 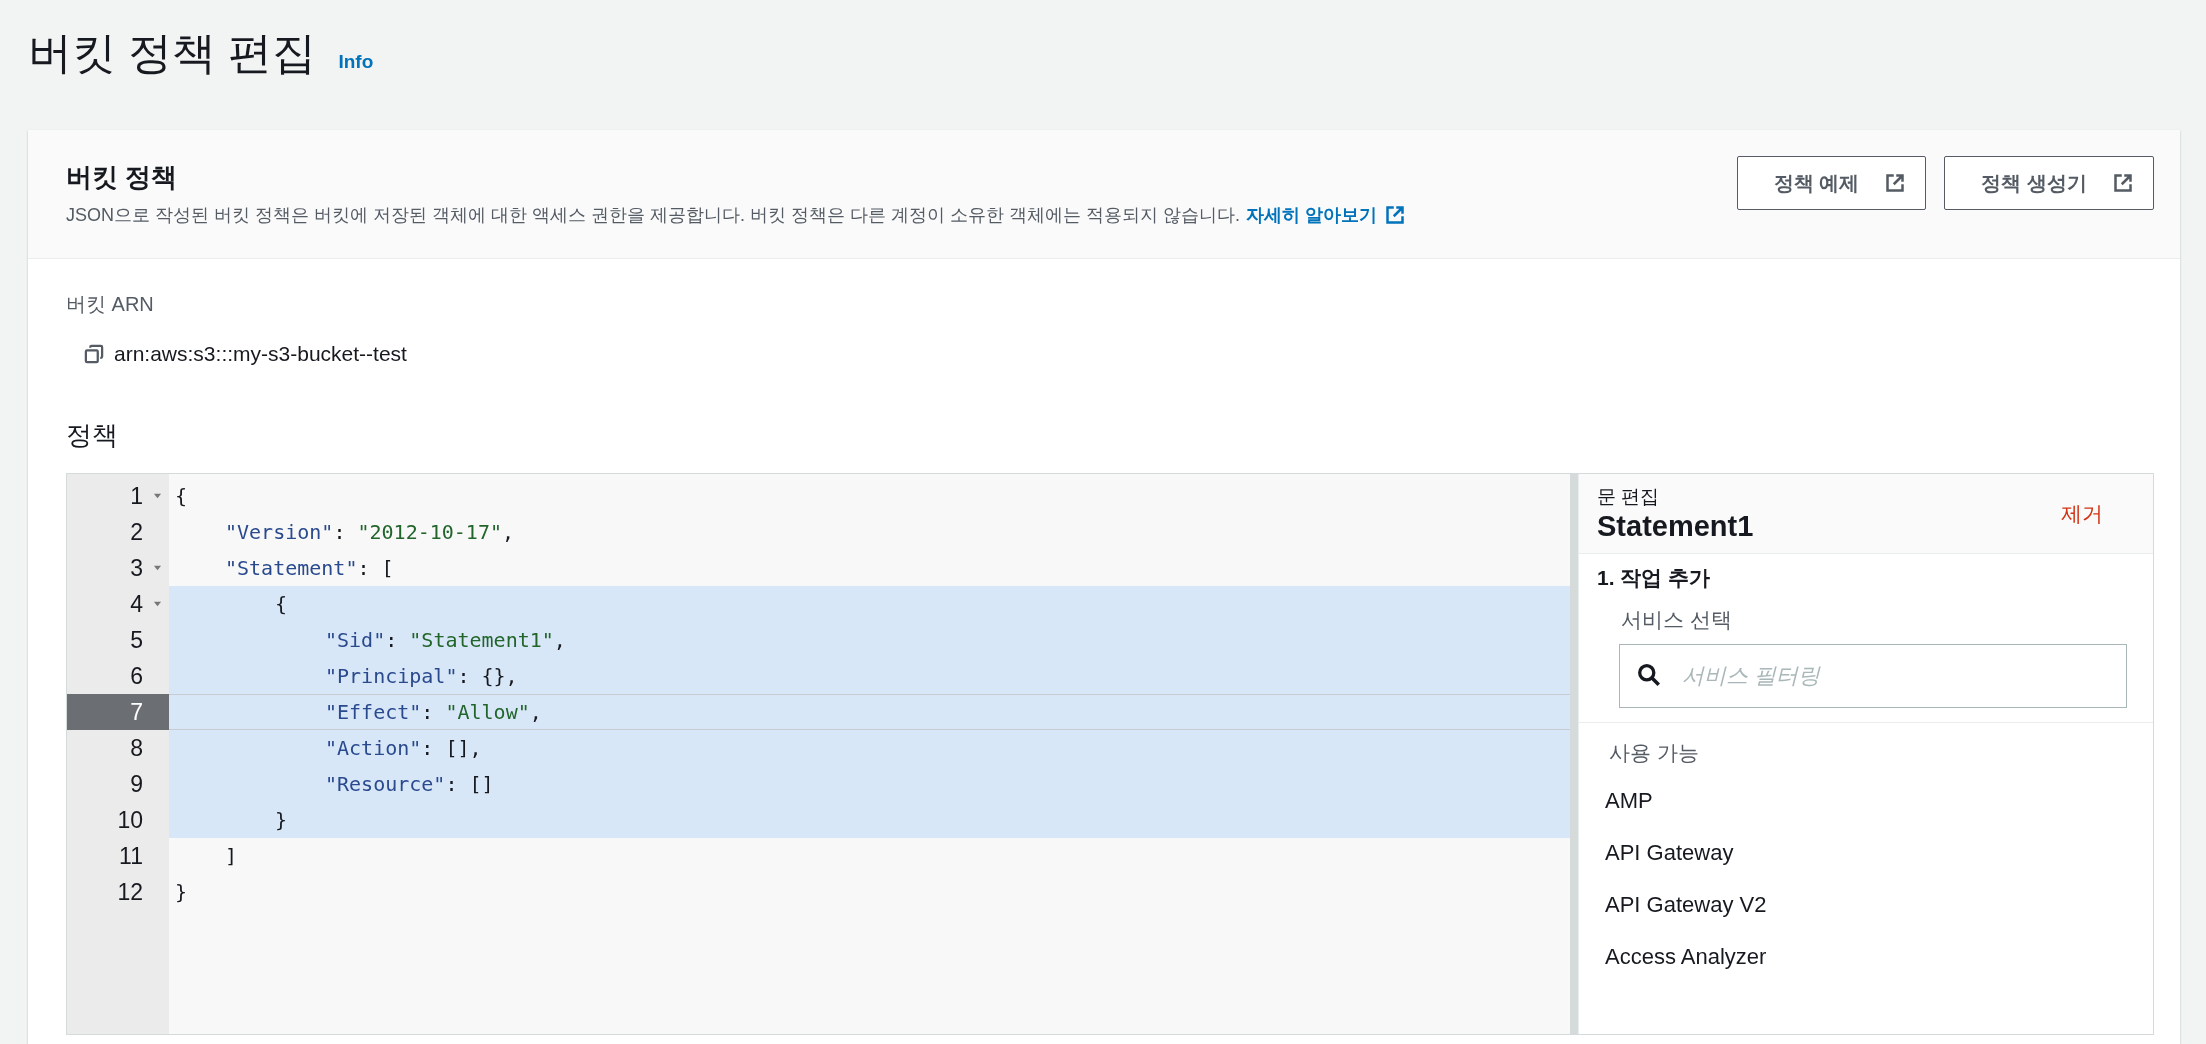 What do you see at coordinates (309, 568) in the screenshot?
I see `code-line: "Statement": [` at bounding box center [309, 568].